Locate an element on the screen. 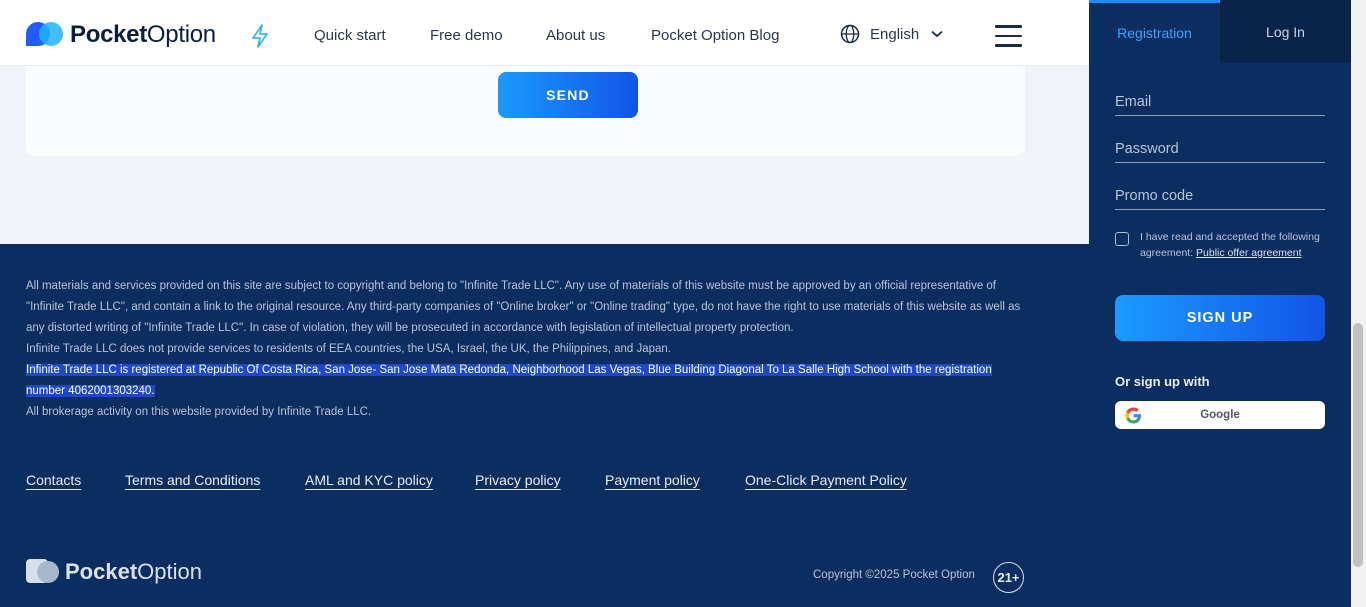 The width and height of the screenshot is (1366, 607). nav-blog: Pocket Option Blog is located at coordinates (715, 35).